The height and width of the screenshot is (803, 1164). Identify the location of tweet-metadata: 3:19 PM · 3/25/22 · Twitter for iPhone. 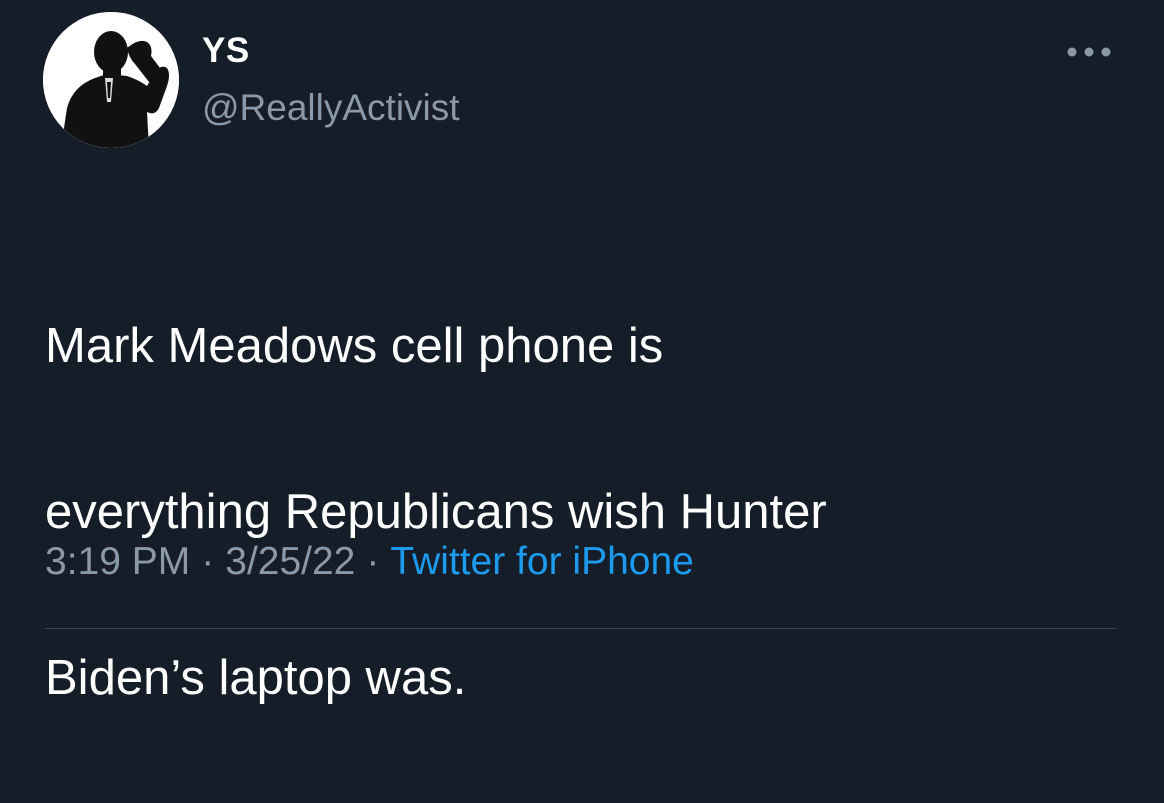
(369, 561).